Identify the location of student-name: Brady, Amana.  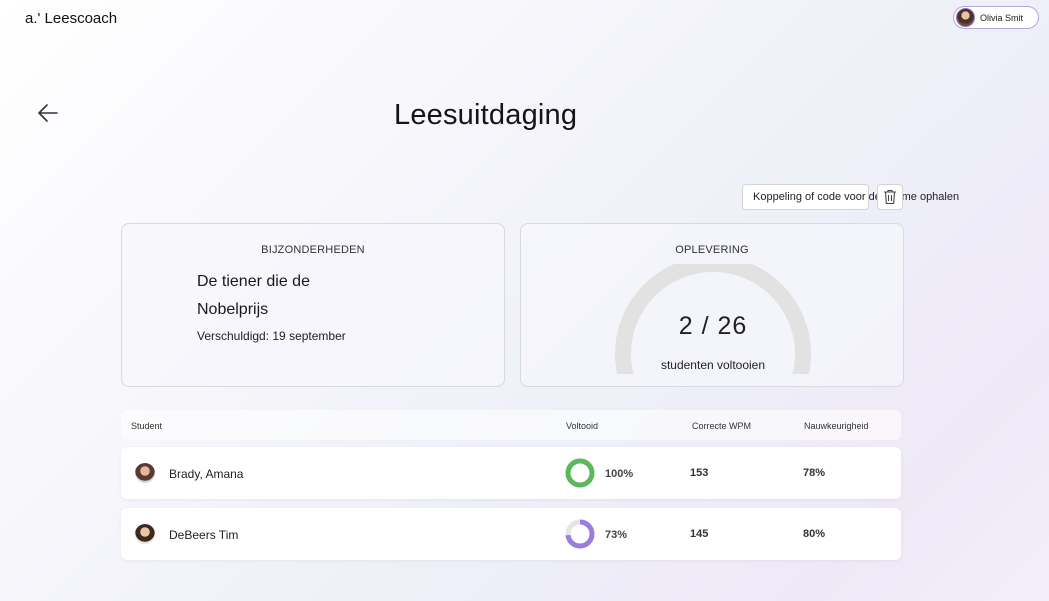
(206, 474).